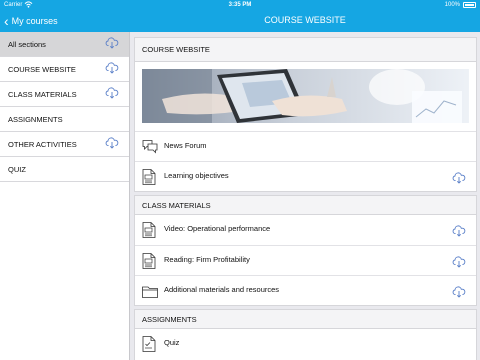 This screenshot has height=360, width=480. What do you see at coordinates (305, 146) in the screenshot?
I see `activity-row-news-forum: News Forum` at bounding box center [305, 146].